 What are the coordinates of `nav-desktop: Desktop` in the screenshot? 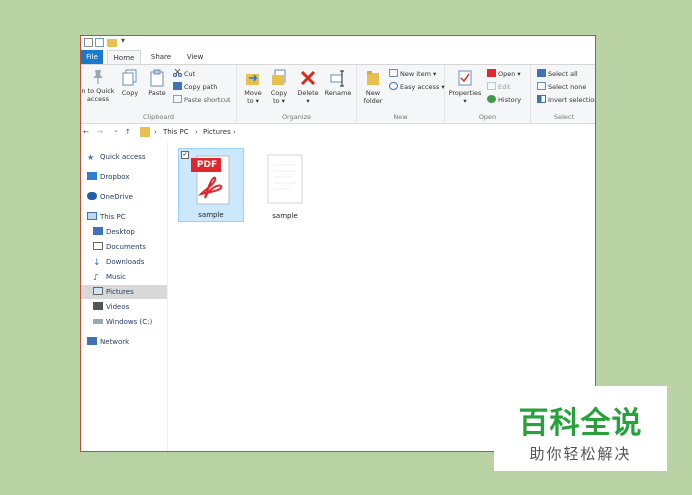 It's located at (114, 232).